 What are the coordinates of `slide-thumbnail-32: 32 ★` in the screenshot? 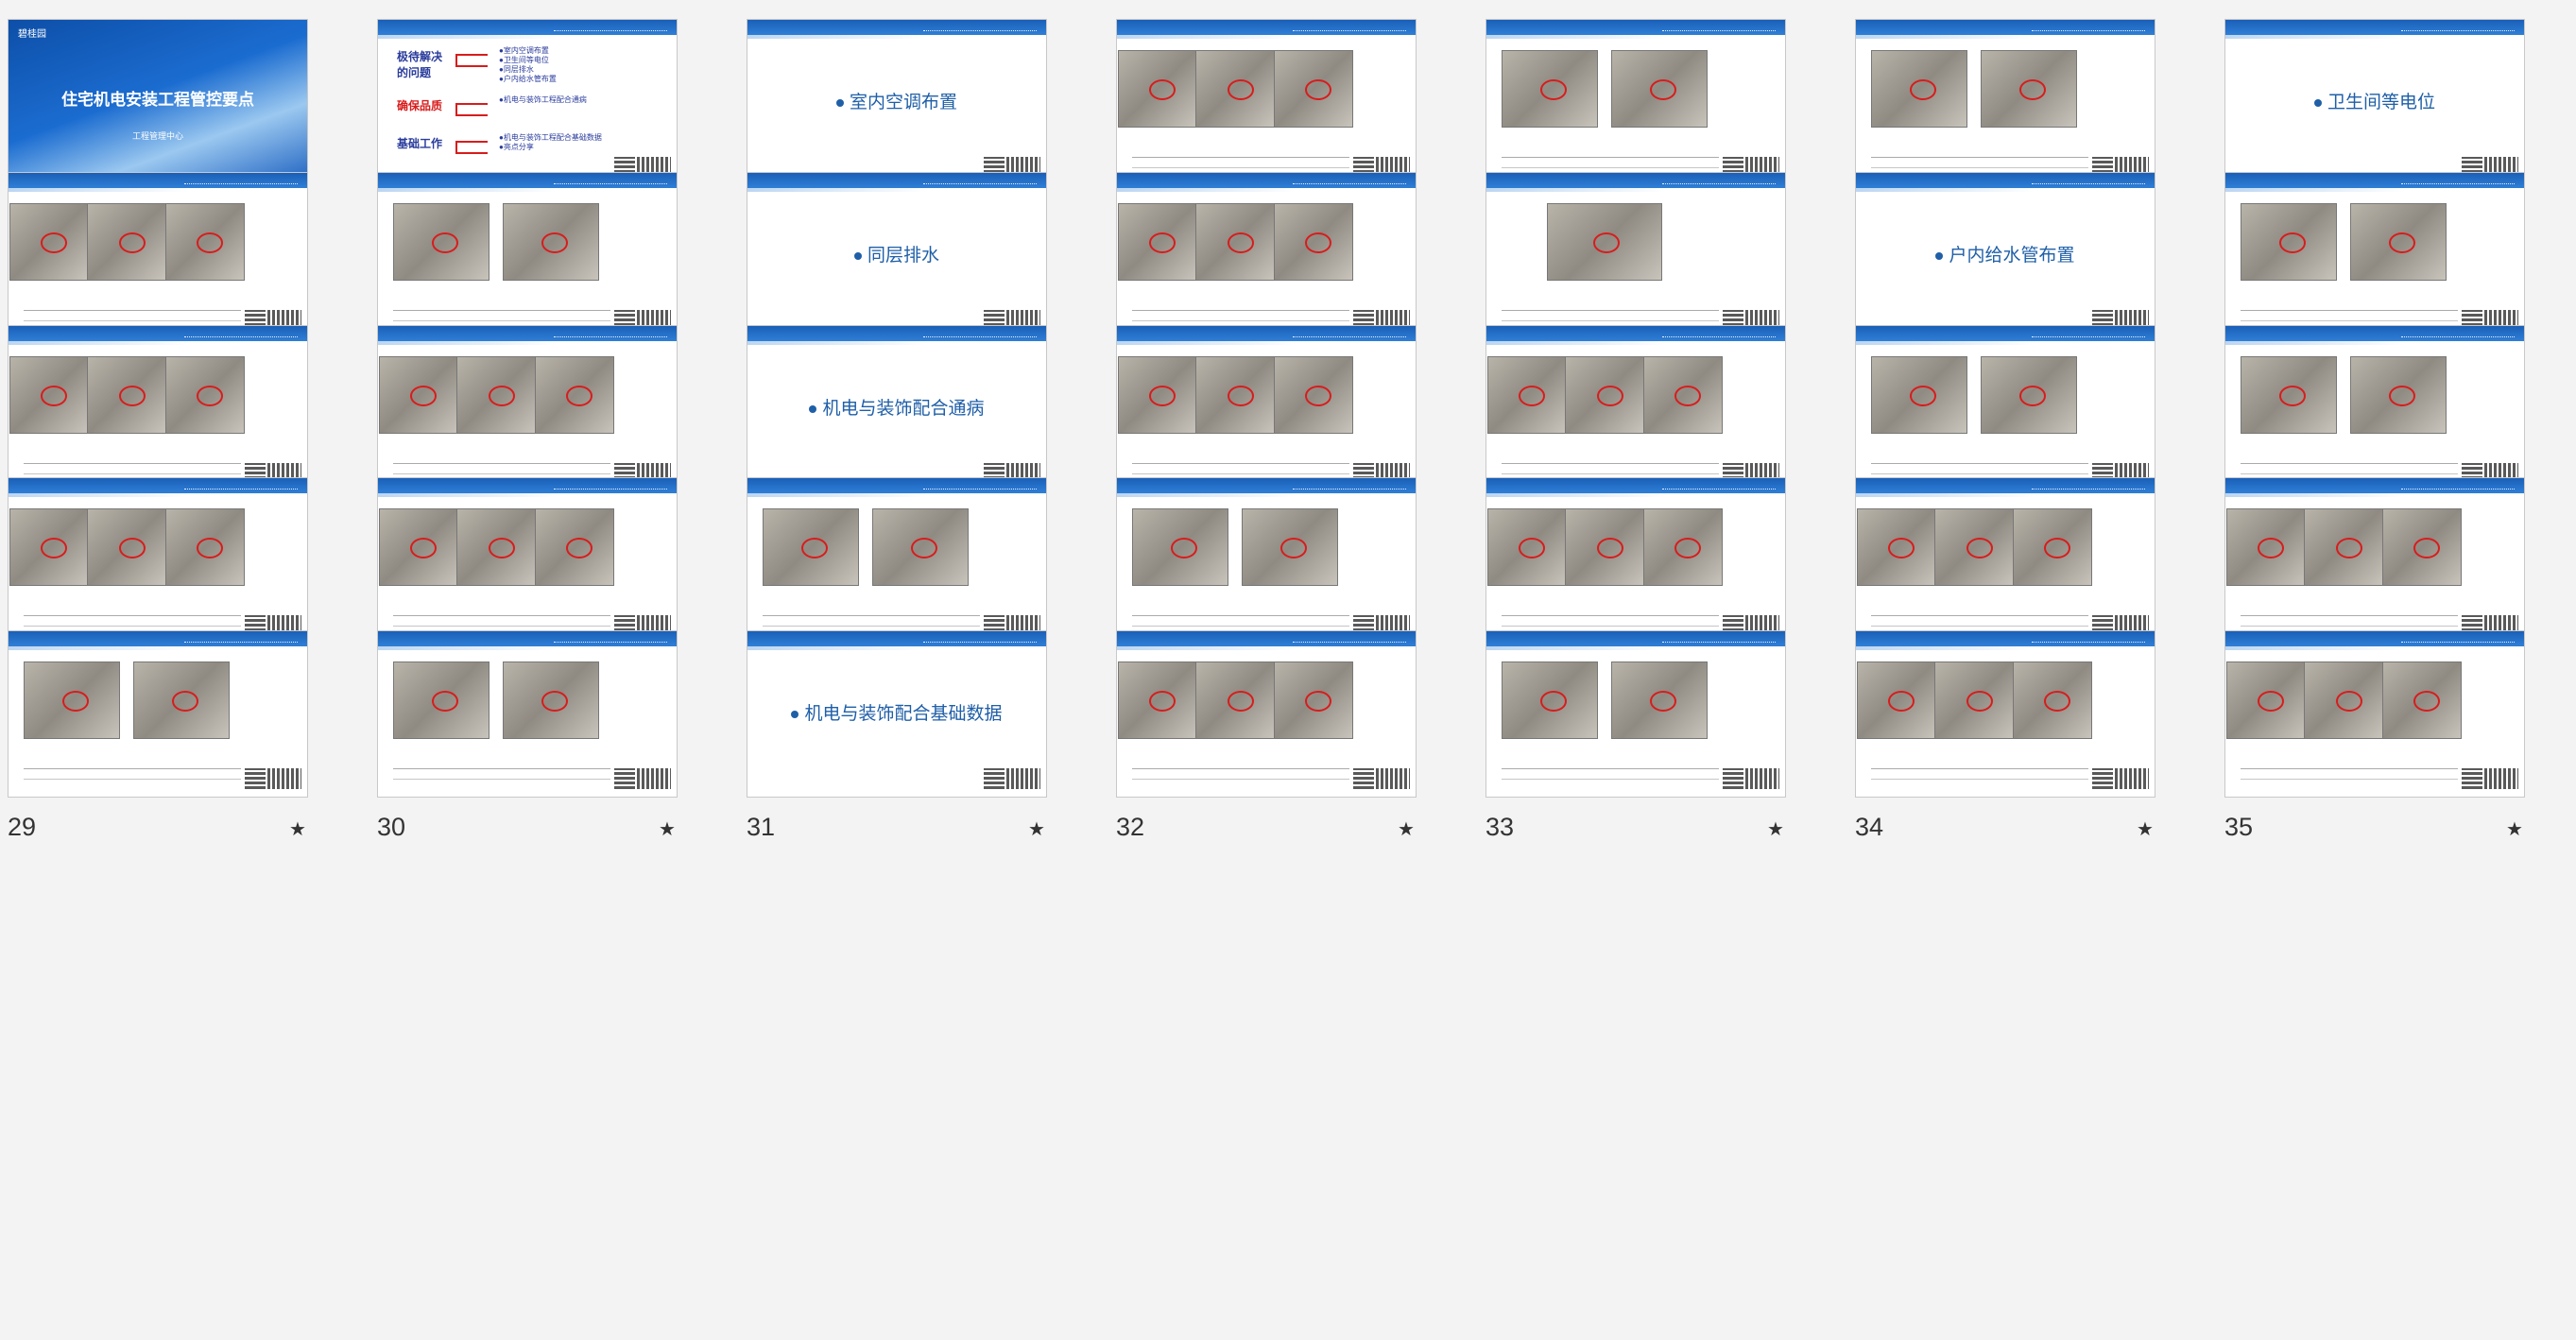 It's located at (1293, 734).